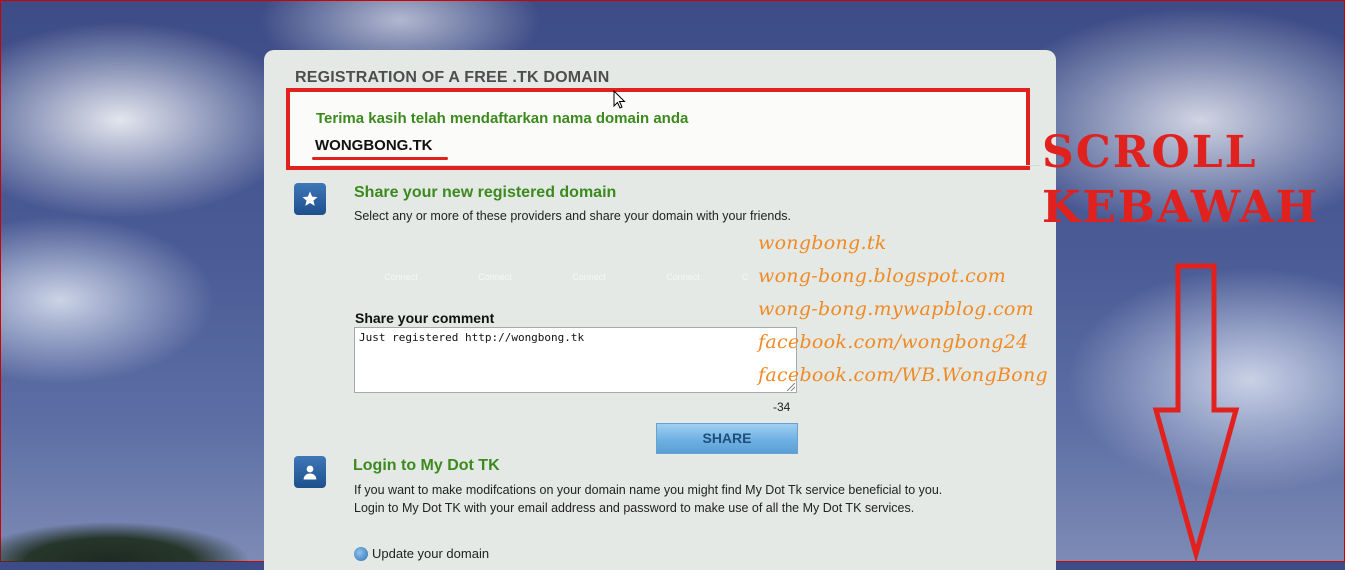  Describe the element at coordinates (361, 553) in the screenshot. I see `refresh-icon` at that location.